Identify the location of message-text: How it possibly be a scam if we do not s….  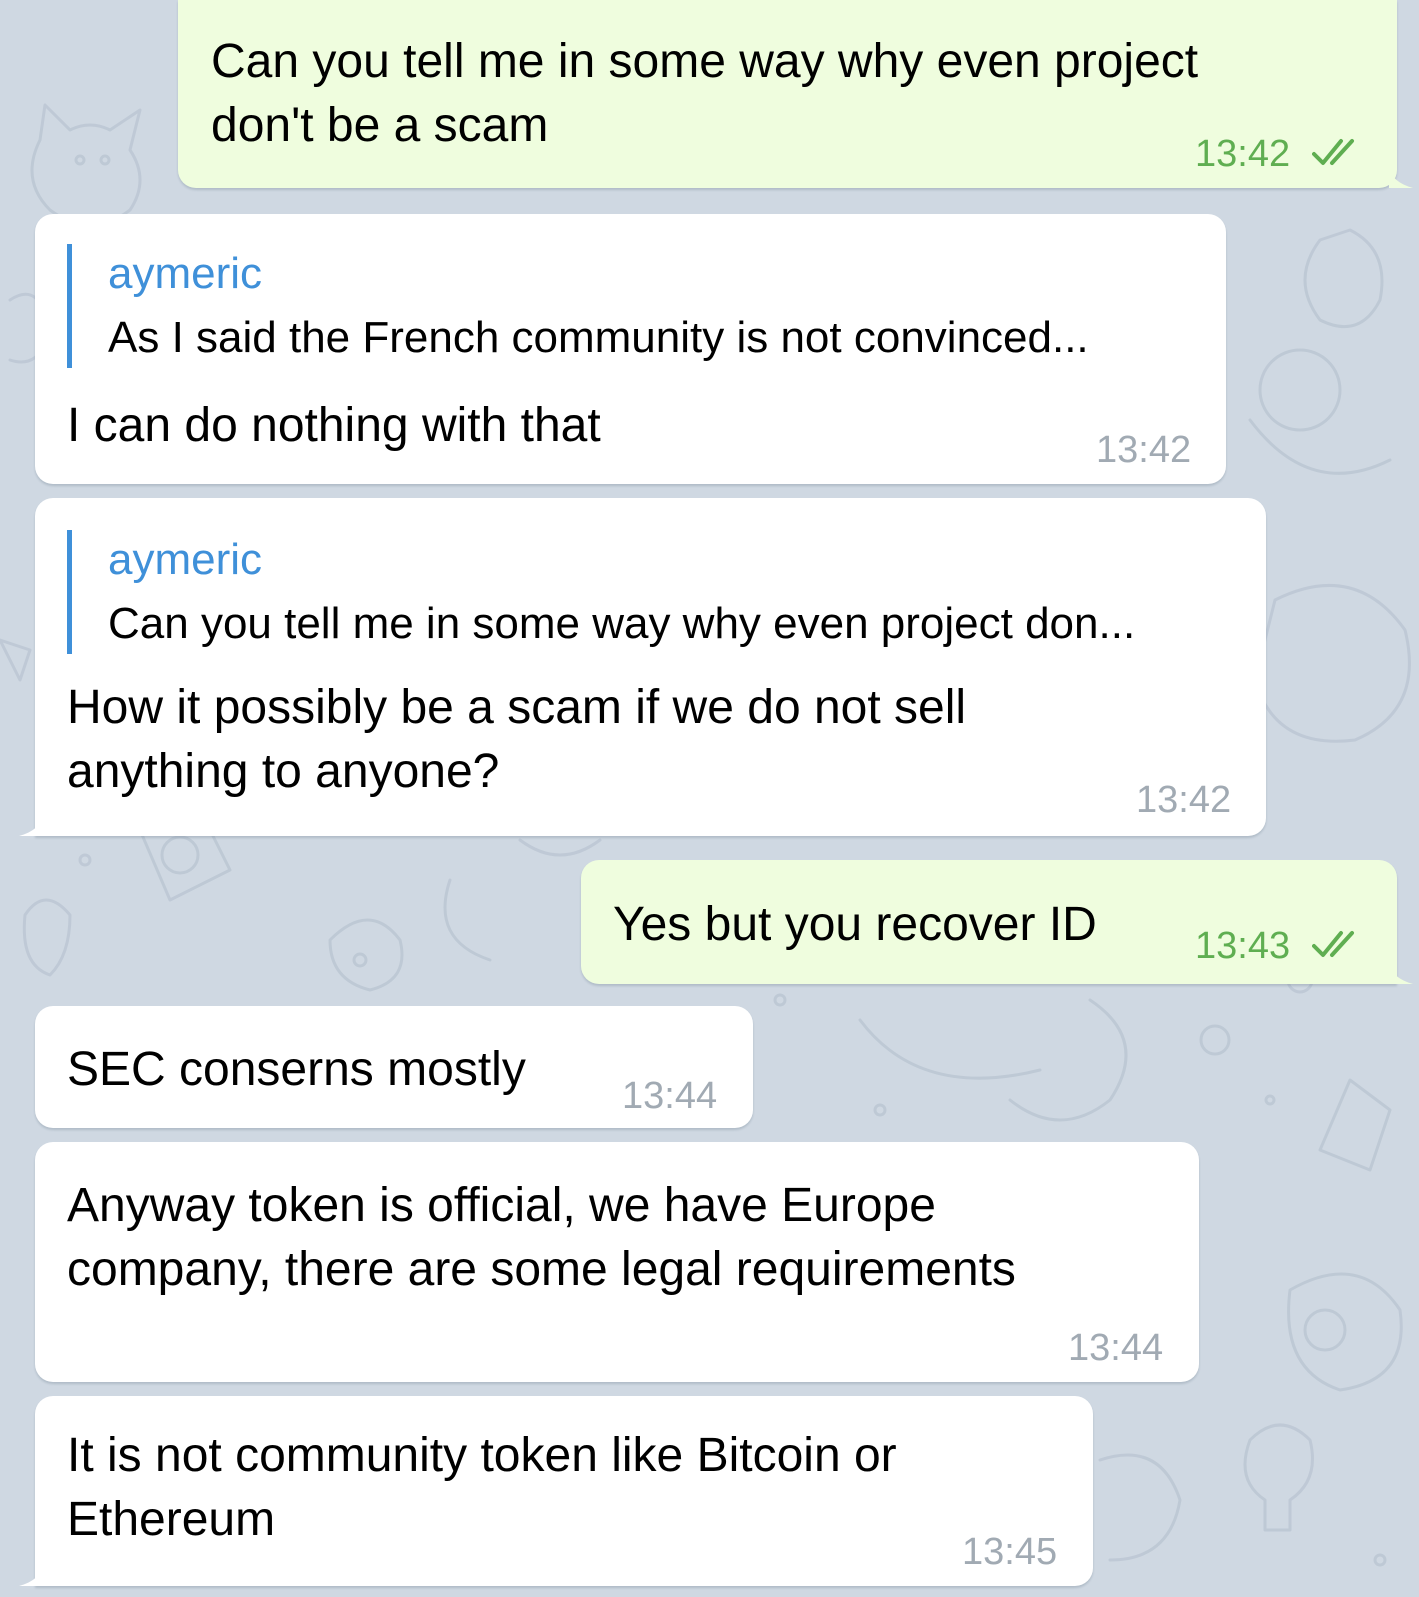
(517, 707).